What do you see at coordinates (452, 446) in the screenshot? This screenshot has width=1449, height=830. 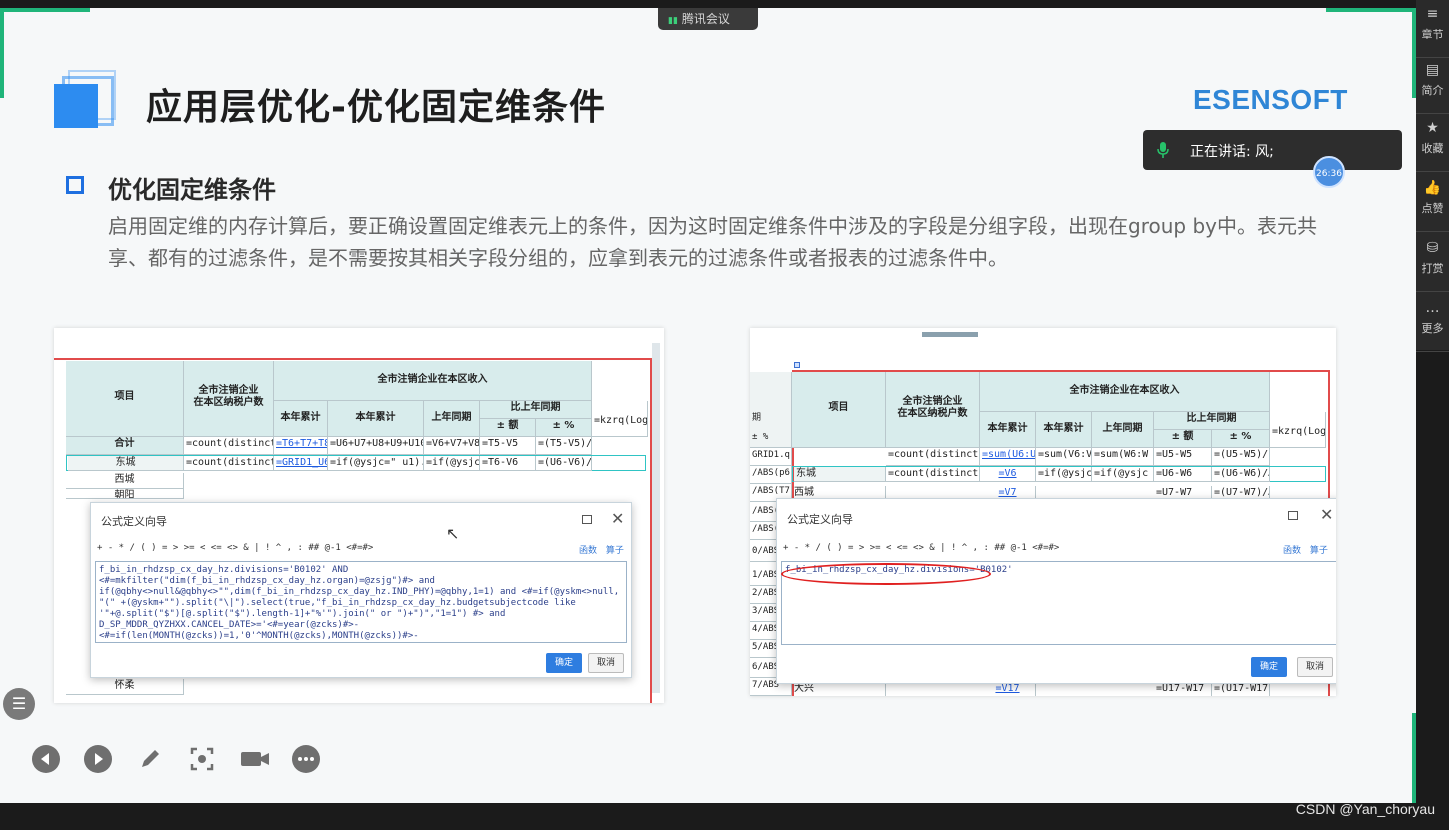 I see `cell: =V6+V7+V8+ V9+V10+V11` at bounding box center [452, 446].